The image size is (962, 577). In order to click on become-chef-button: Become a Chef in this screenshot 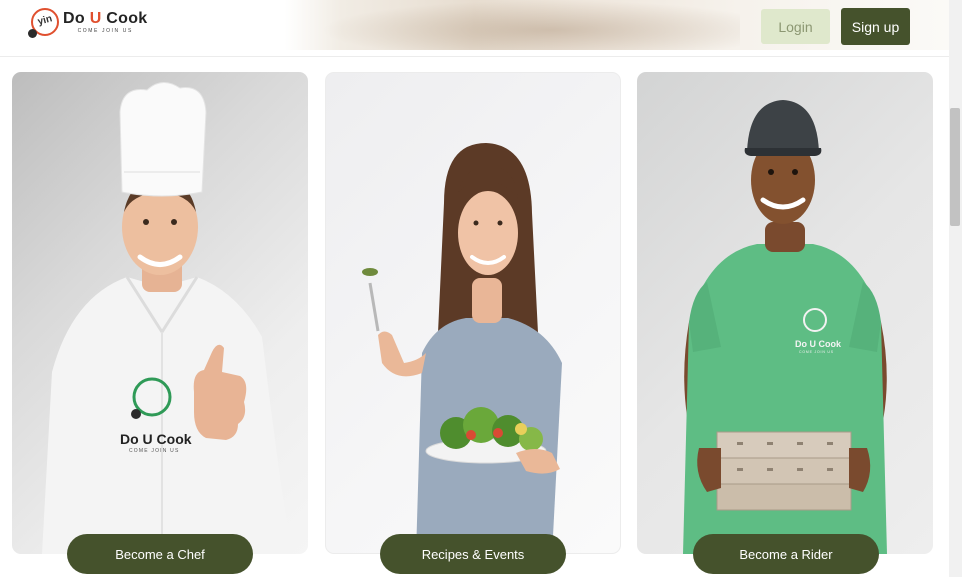, I will do `click(160, 554)`.